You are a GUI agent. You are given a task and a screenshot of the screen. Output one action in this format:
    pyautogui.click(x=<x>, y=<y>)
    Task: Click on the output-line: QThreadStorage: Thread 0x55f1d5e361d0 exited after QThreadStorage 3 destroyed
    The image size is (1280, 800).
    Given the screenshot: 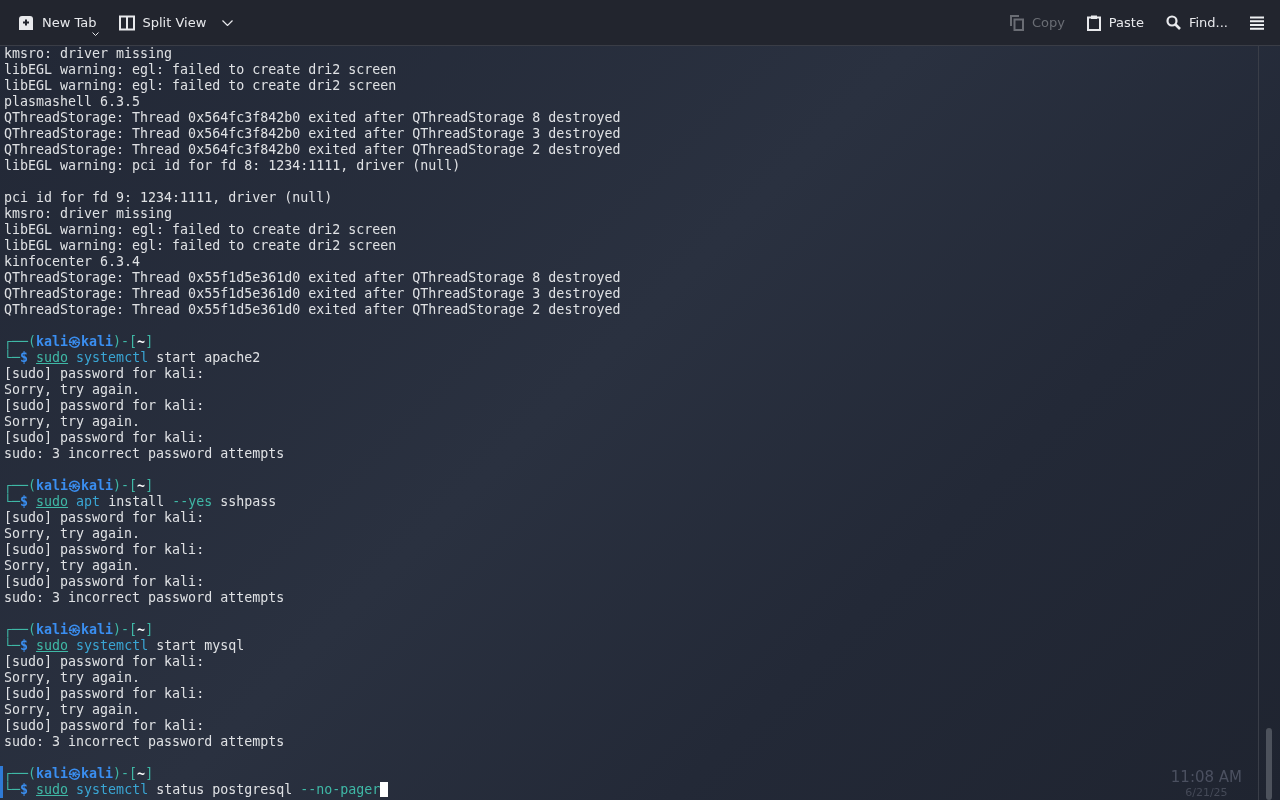 What is the action you would take?
    pyautogui.click(x=312, y=293)
    